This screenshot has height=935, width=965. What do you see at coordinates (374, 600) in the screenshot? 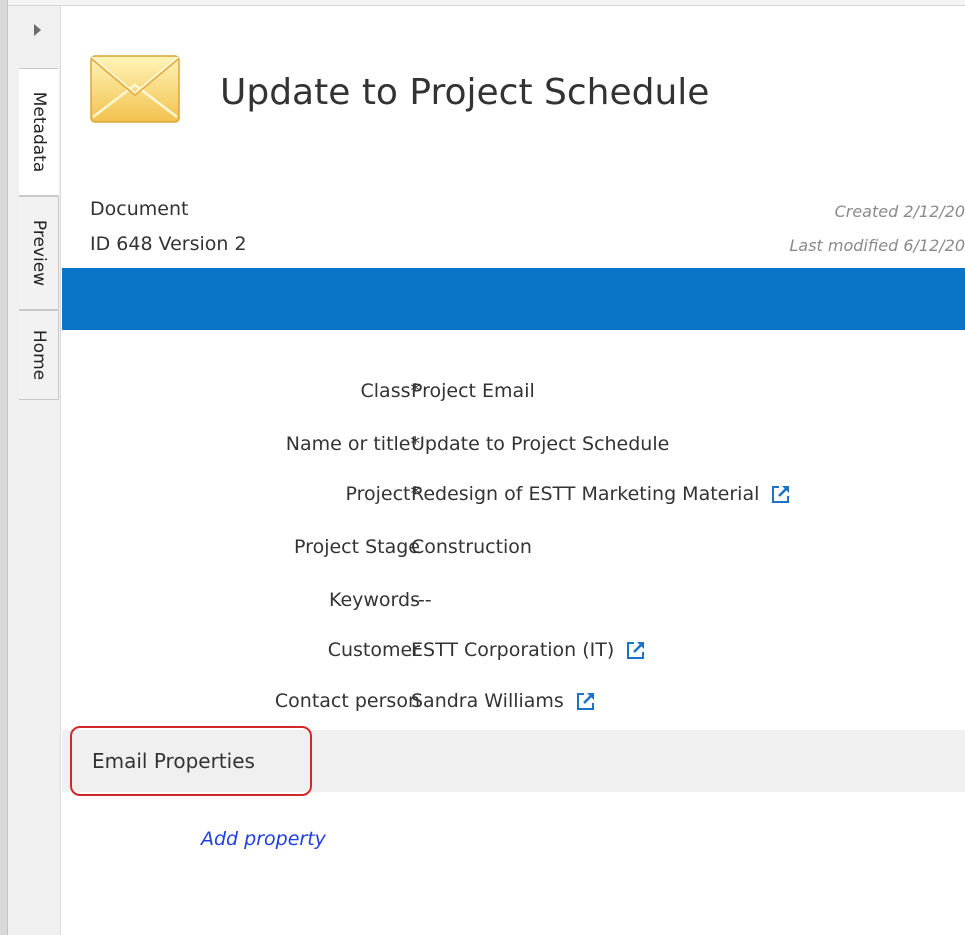
I see `property-label: Keywords` at bounding box center [374, 600].